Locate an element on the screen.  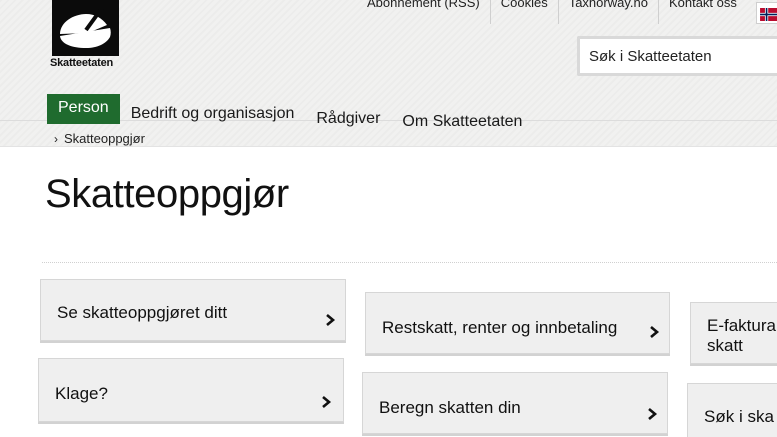
breadcrumb: › Skatteoppgjør is located at coordinates (99, 138).